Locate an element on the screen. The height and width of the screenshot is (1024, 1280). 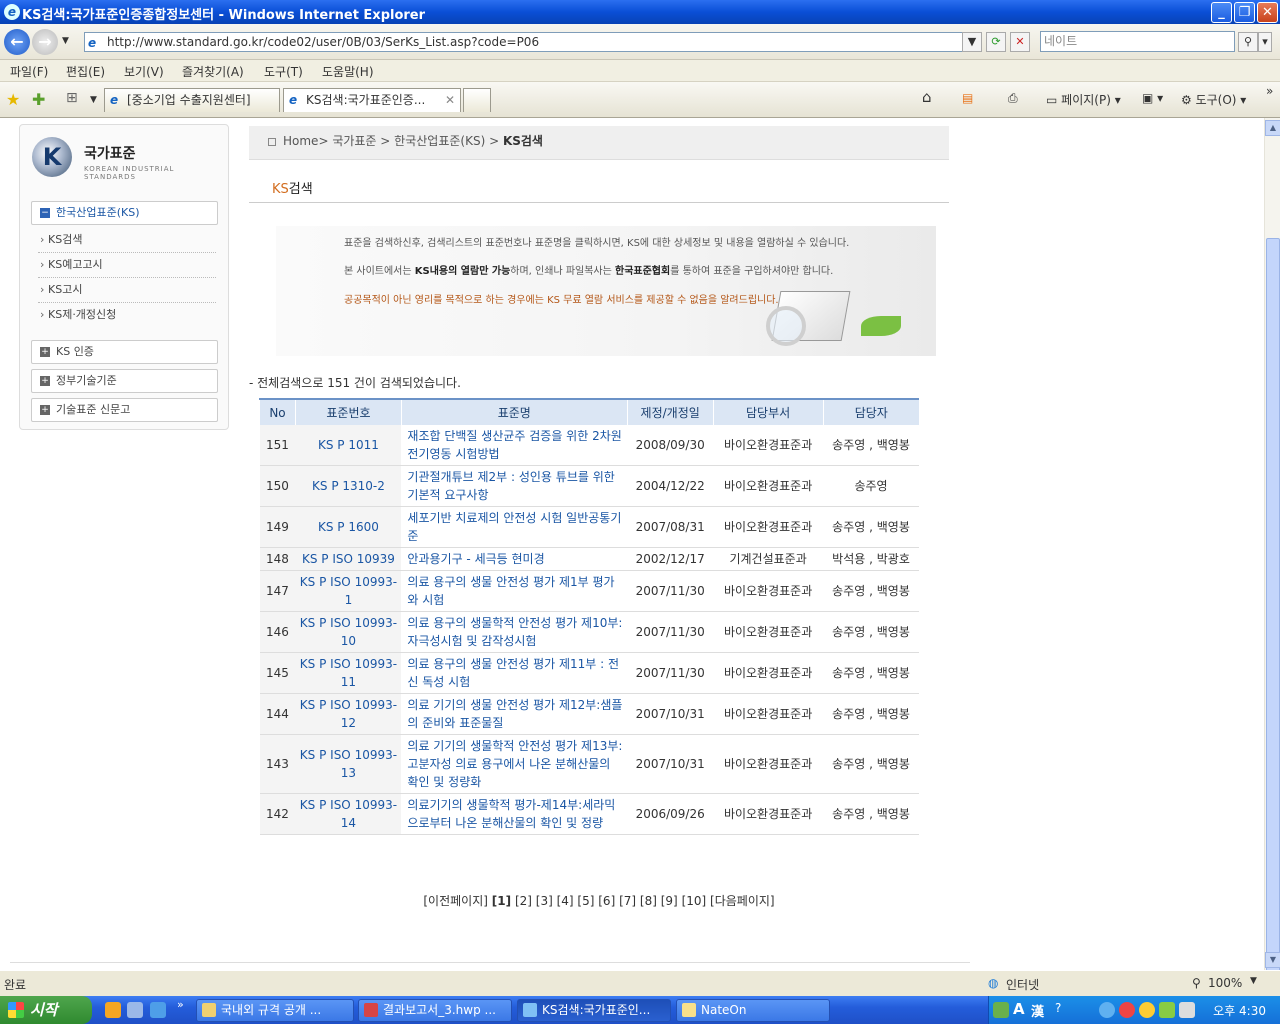
cell-code-link: KS P ISO 10993-12 is located at coordinates (348, 714).